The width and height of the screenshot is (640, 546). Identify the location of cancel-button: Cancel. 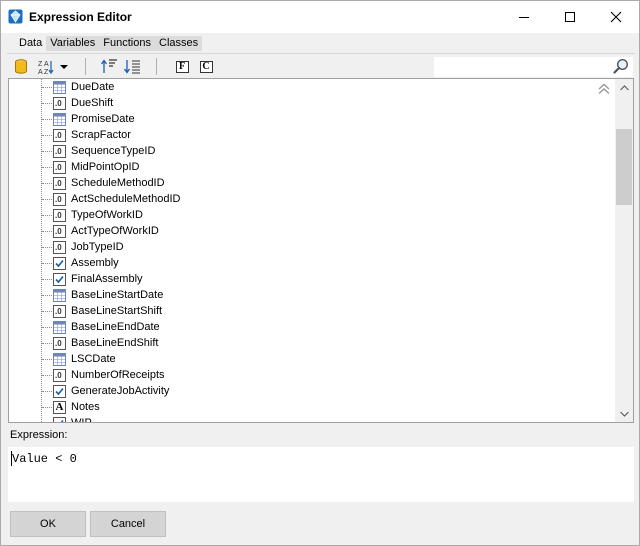
(128, 524).